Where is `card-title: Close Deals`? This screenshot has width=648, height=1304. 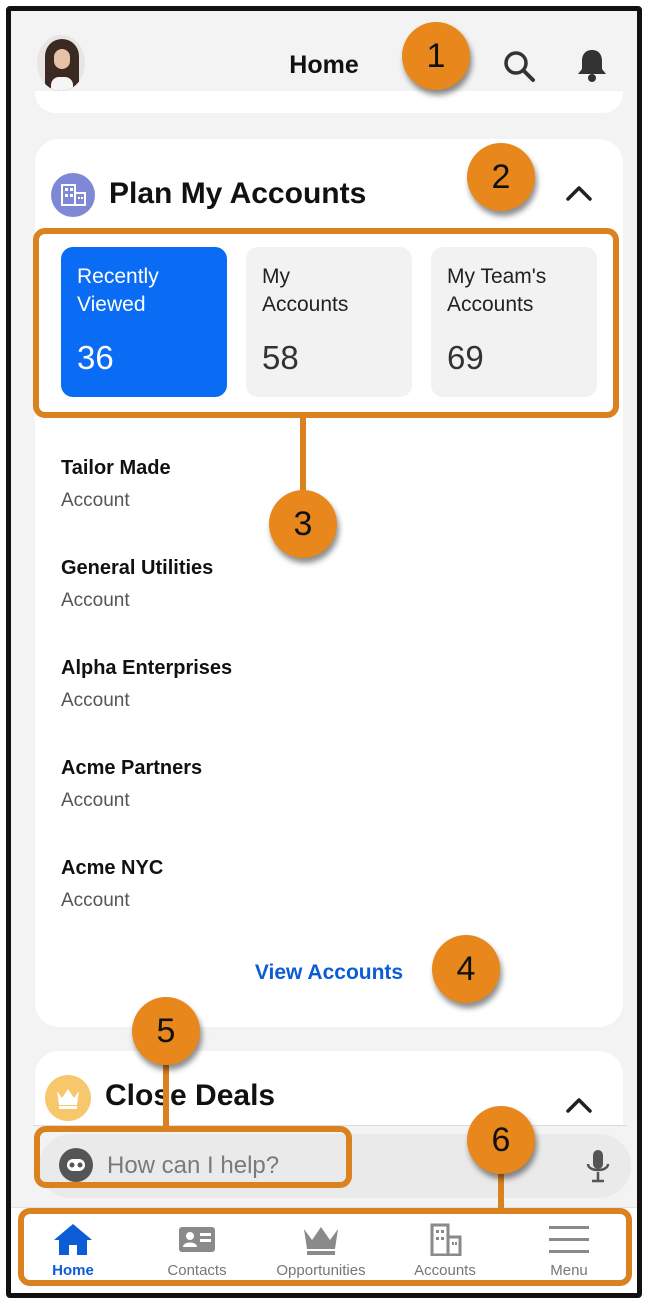
card-title: Close Deals is located at coordinates (190, 1095).